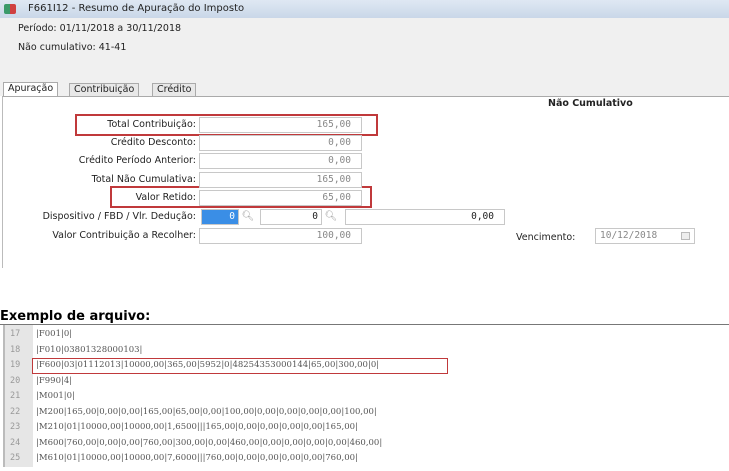  What do you see at coordinates (31, 89) in the screenshot?
I see `tab-apuracao: Apuração` at bounding box center [31, 89].